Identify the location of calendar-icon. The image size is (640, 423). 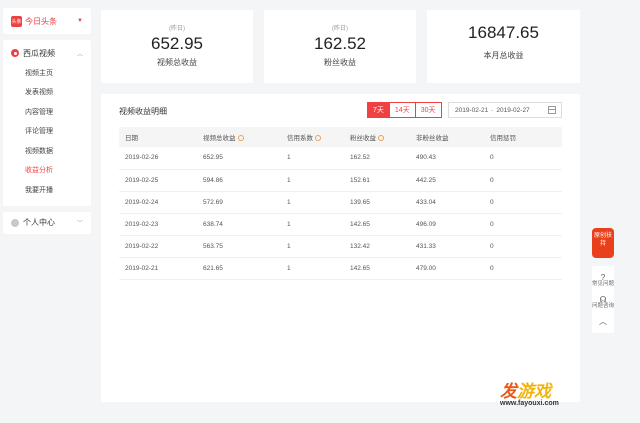
(552, 110).